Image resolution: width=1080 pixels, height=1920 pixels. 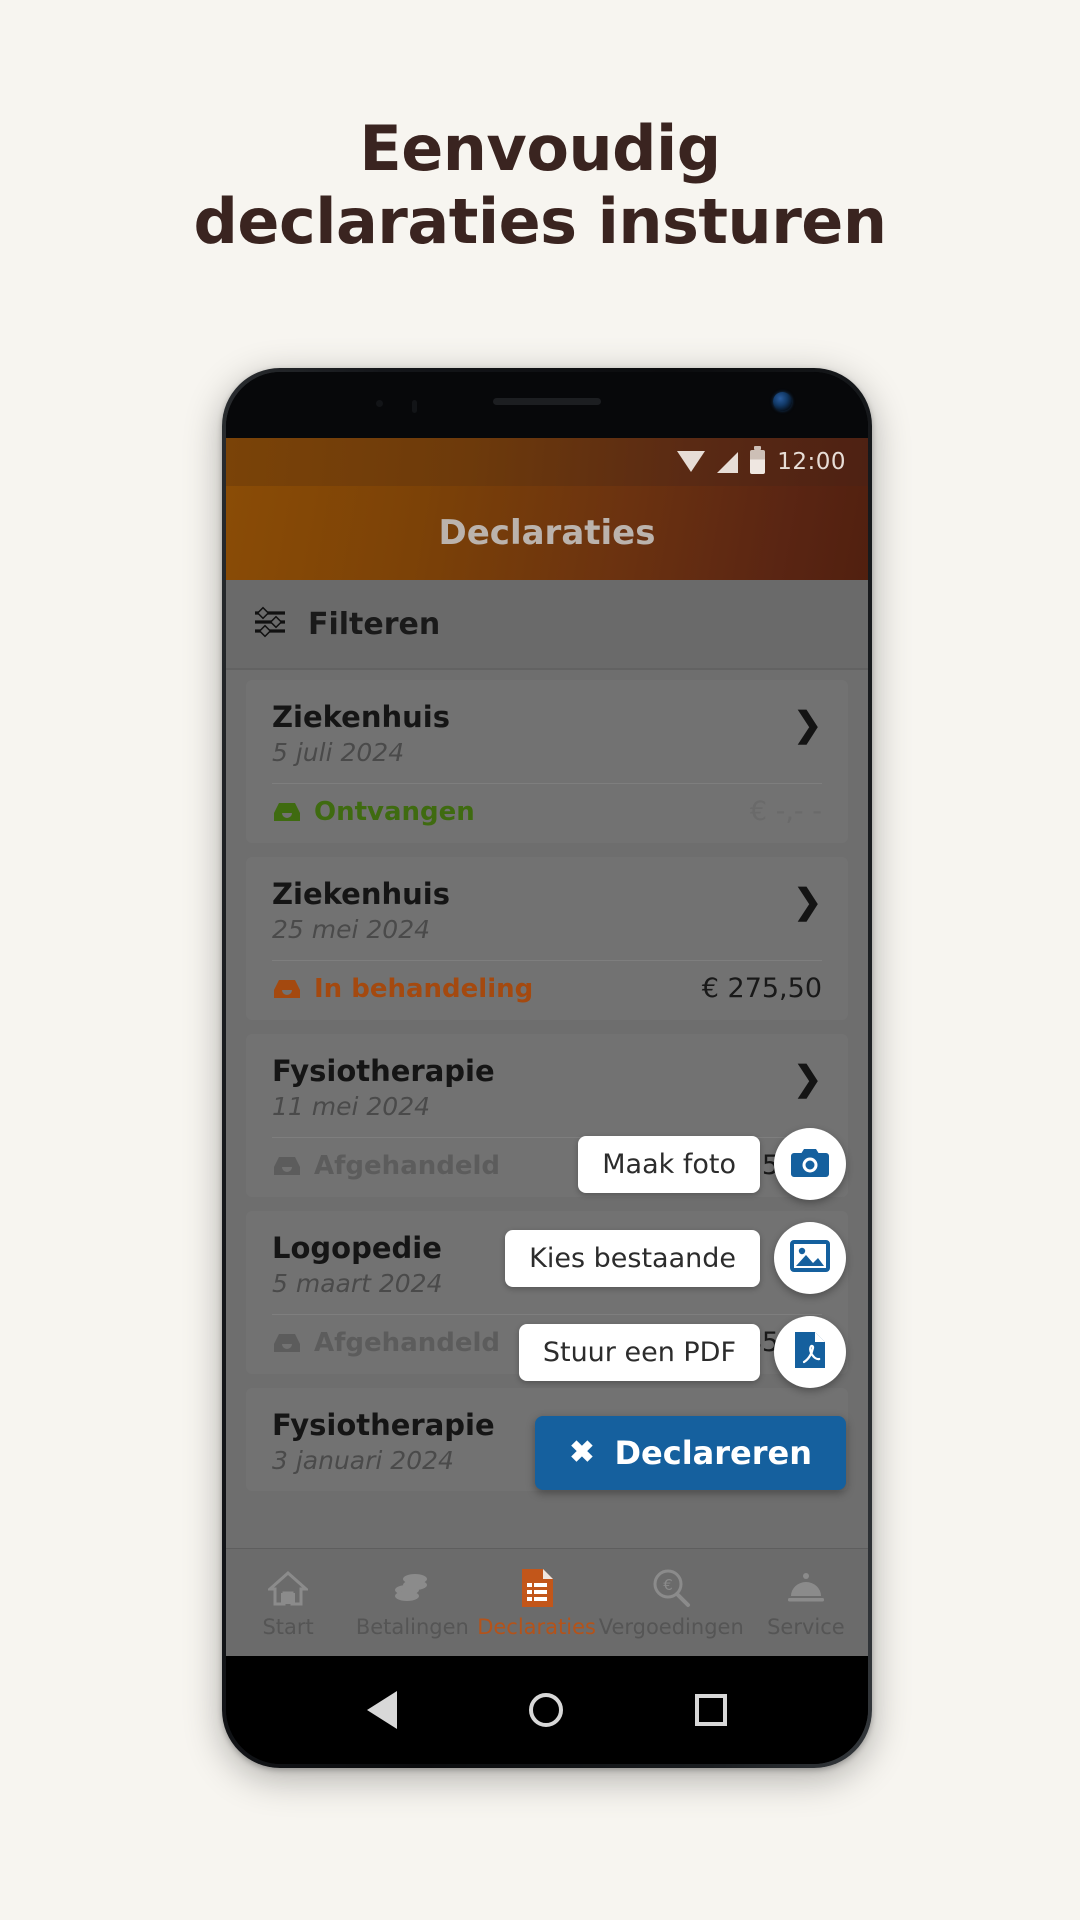 What do you see at coordinates (782, 401) in the screenshot?
I see `front-camera-icon` at bounding box center [782, 401].